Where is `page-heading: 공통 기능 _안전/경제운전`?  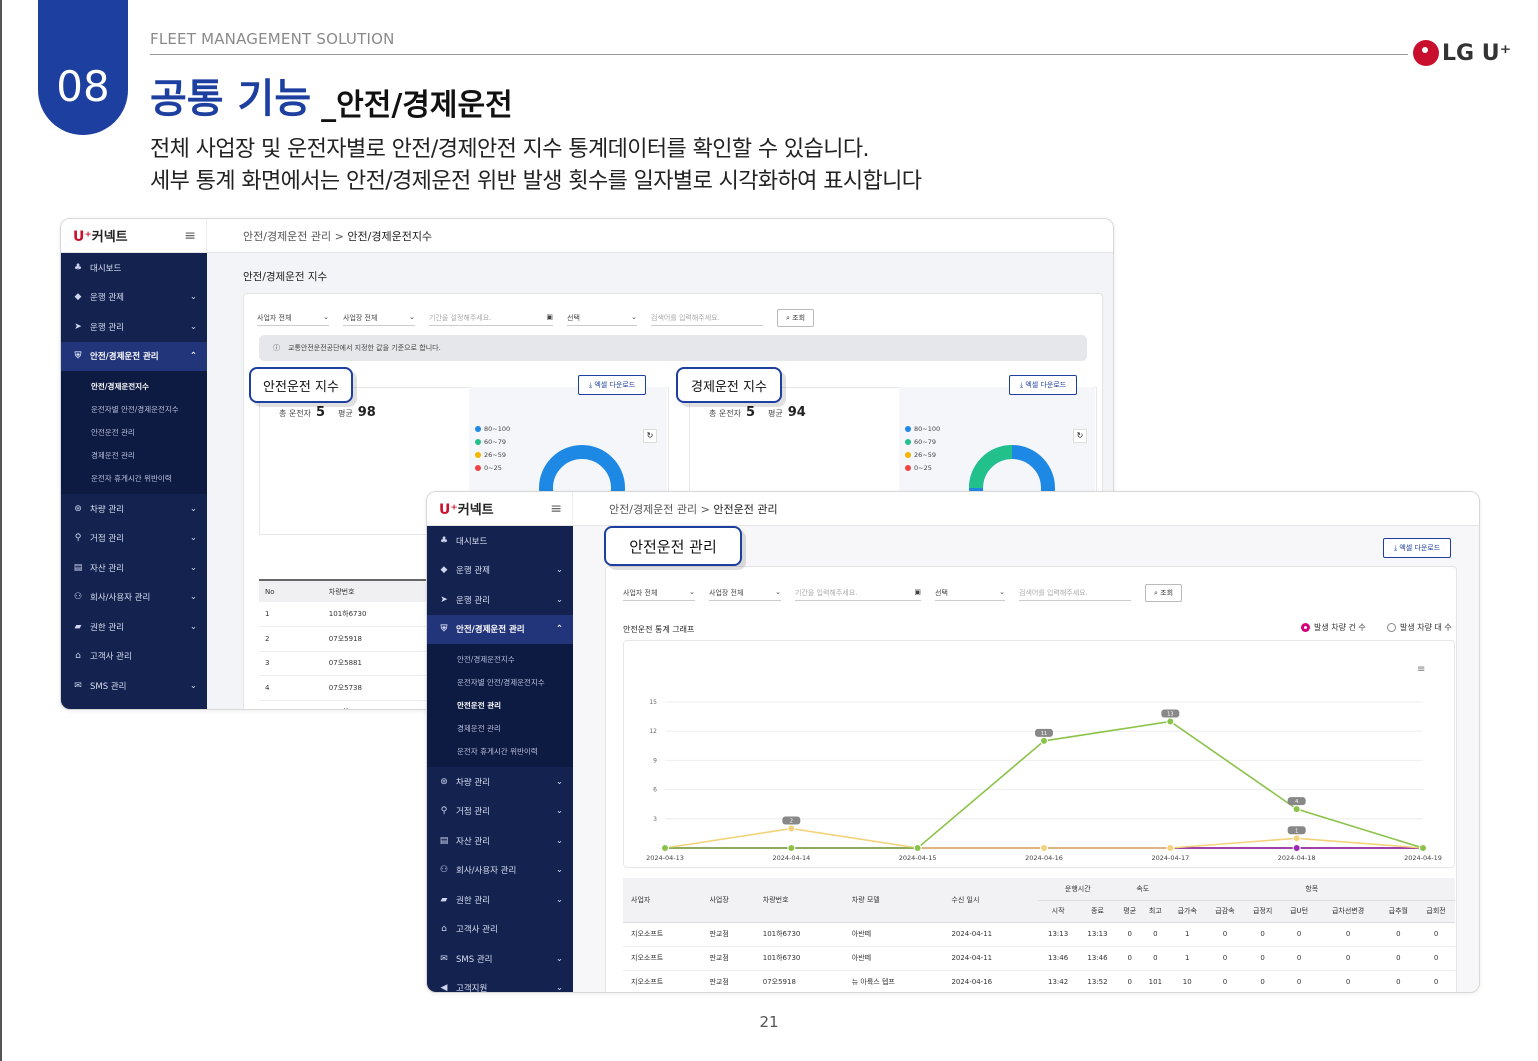 page-heading: 공통 기능 _안전/경제운전 is located at coordinates (331, 95).